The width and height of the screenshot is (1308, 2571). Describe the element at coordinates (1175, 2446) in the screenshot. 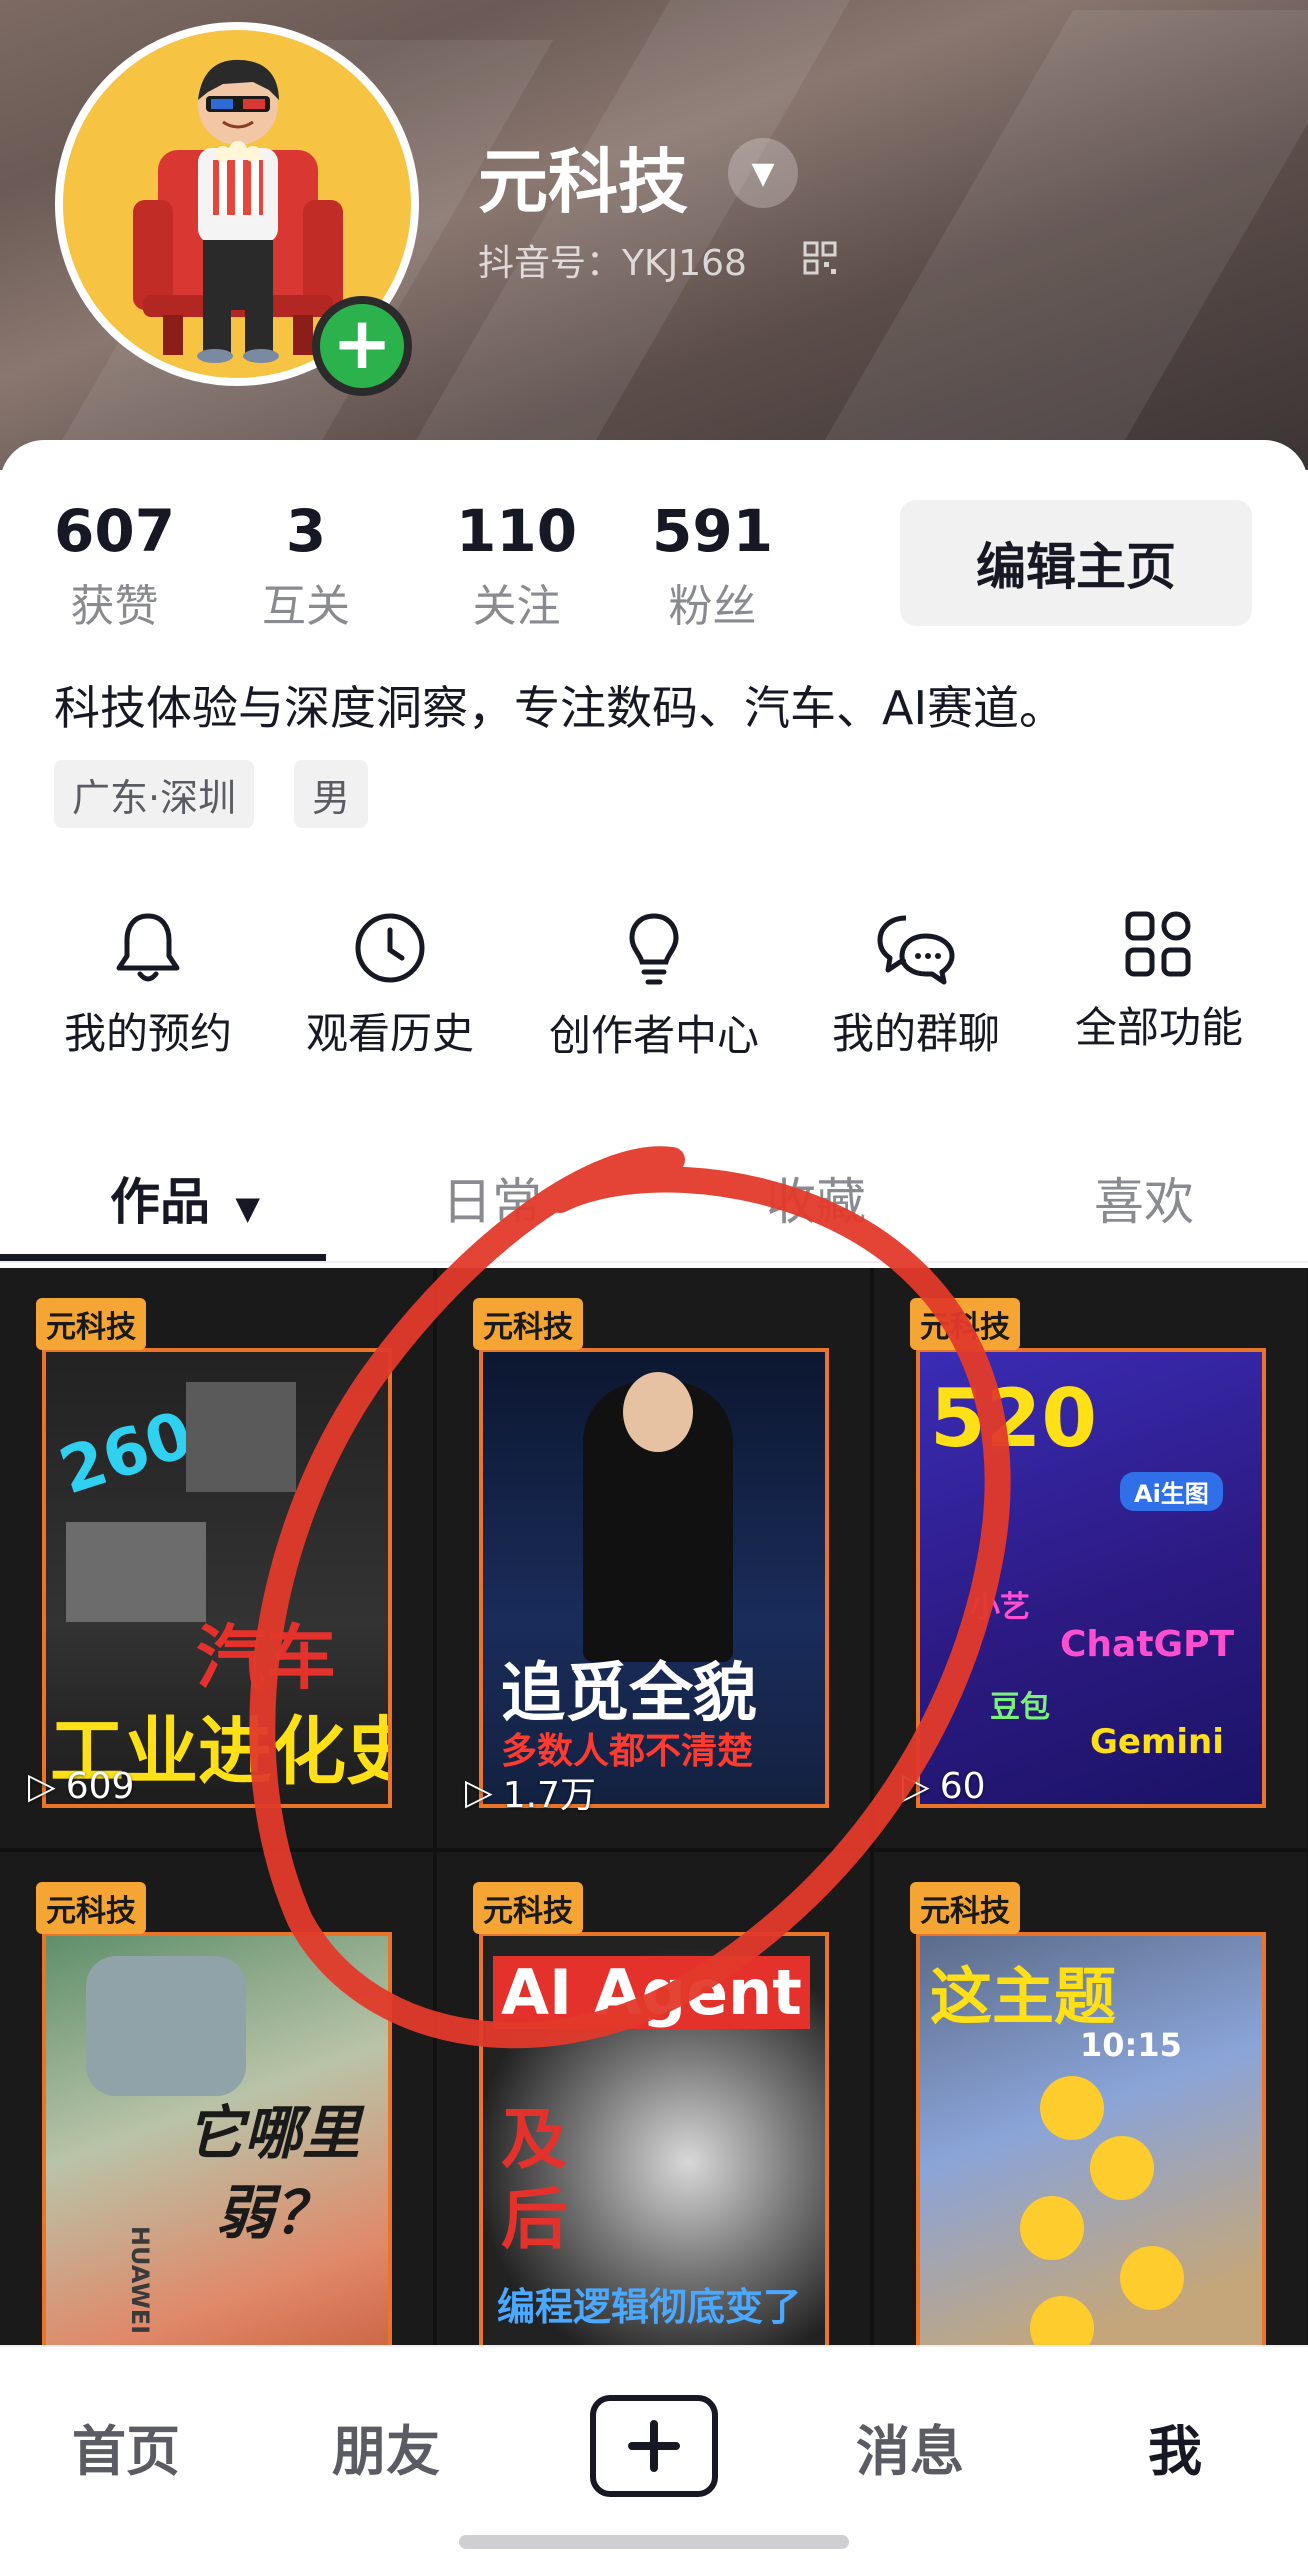

I see `nav-me: 我` at that location.